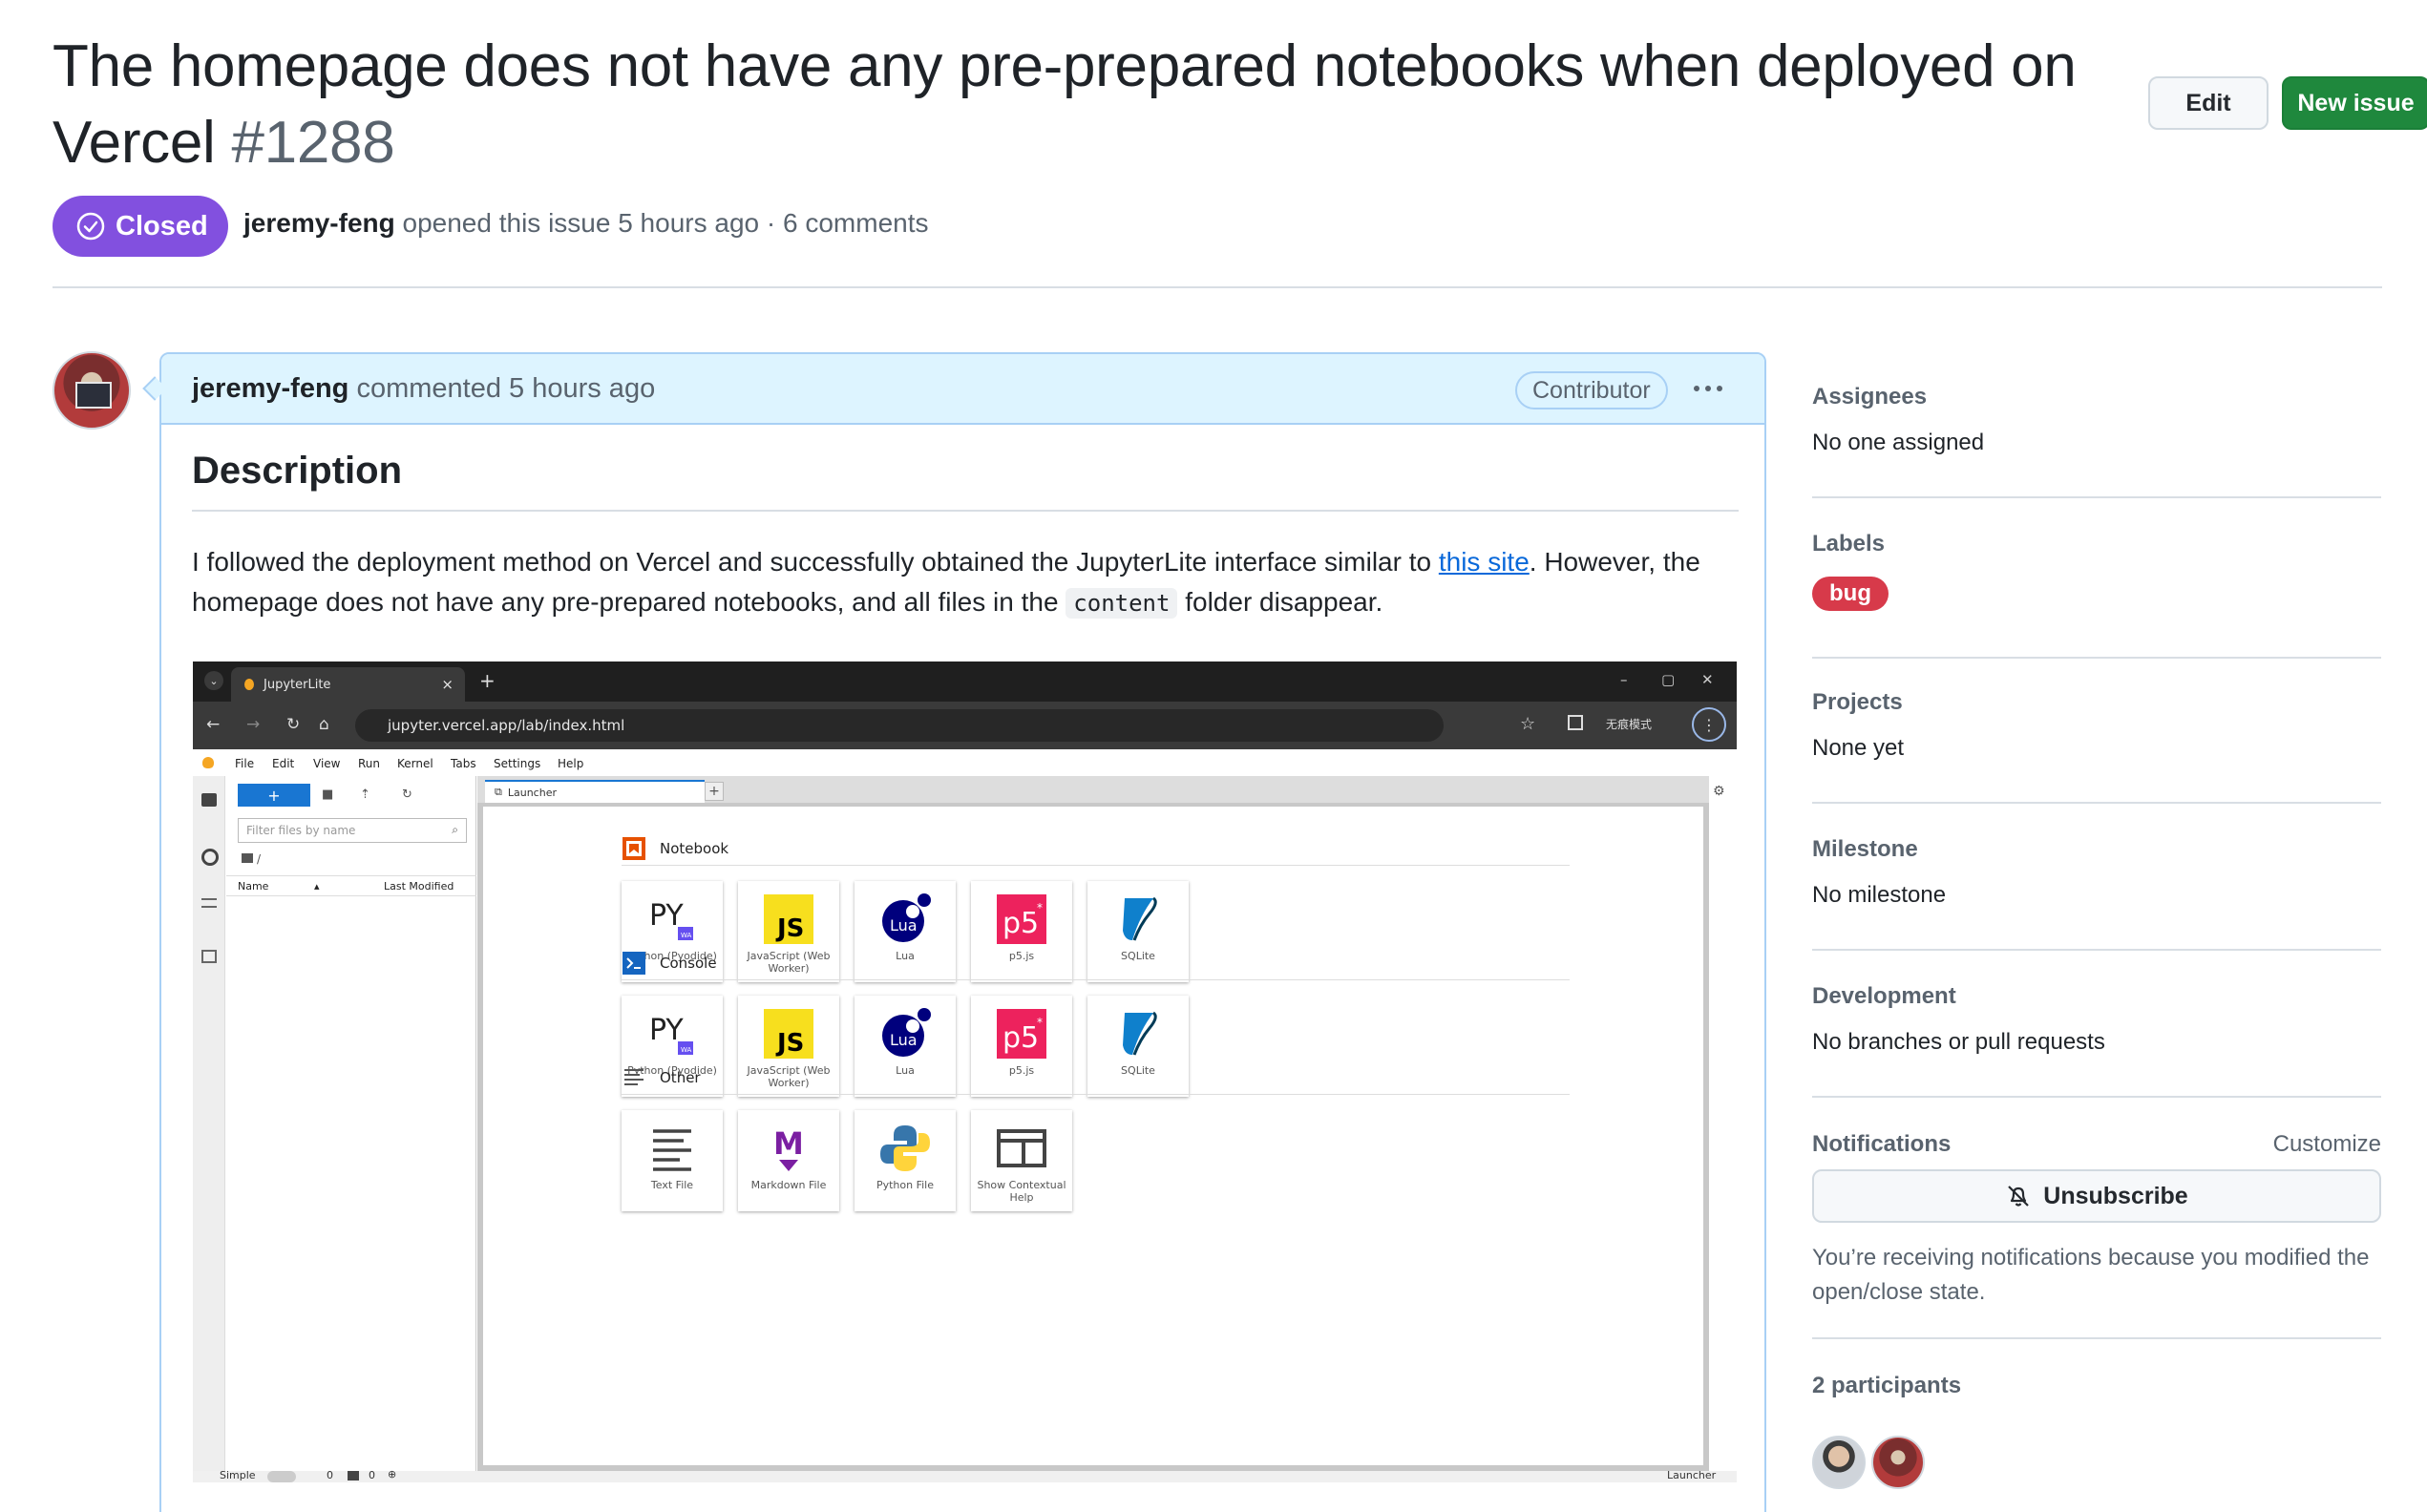 The width and height of the screenshot is (2427, 1512). What do you see at coordinates (1879, 895) in the screenshot?
I see `milestone-value: No milestone` at bounding box center [1879, 895].